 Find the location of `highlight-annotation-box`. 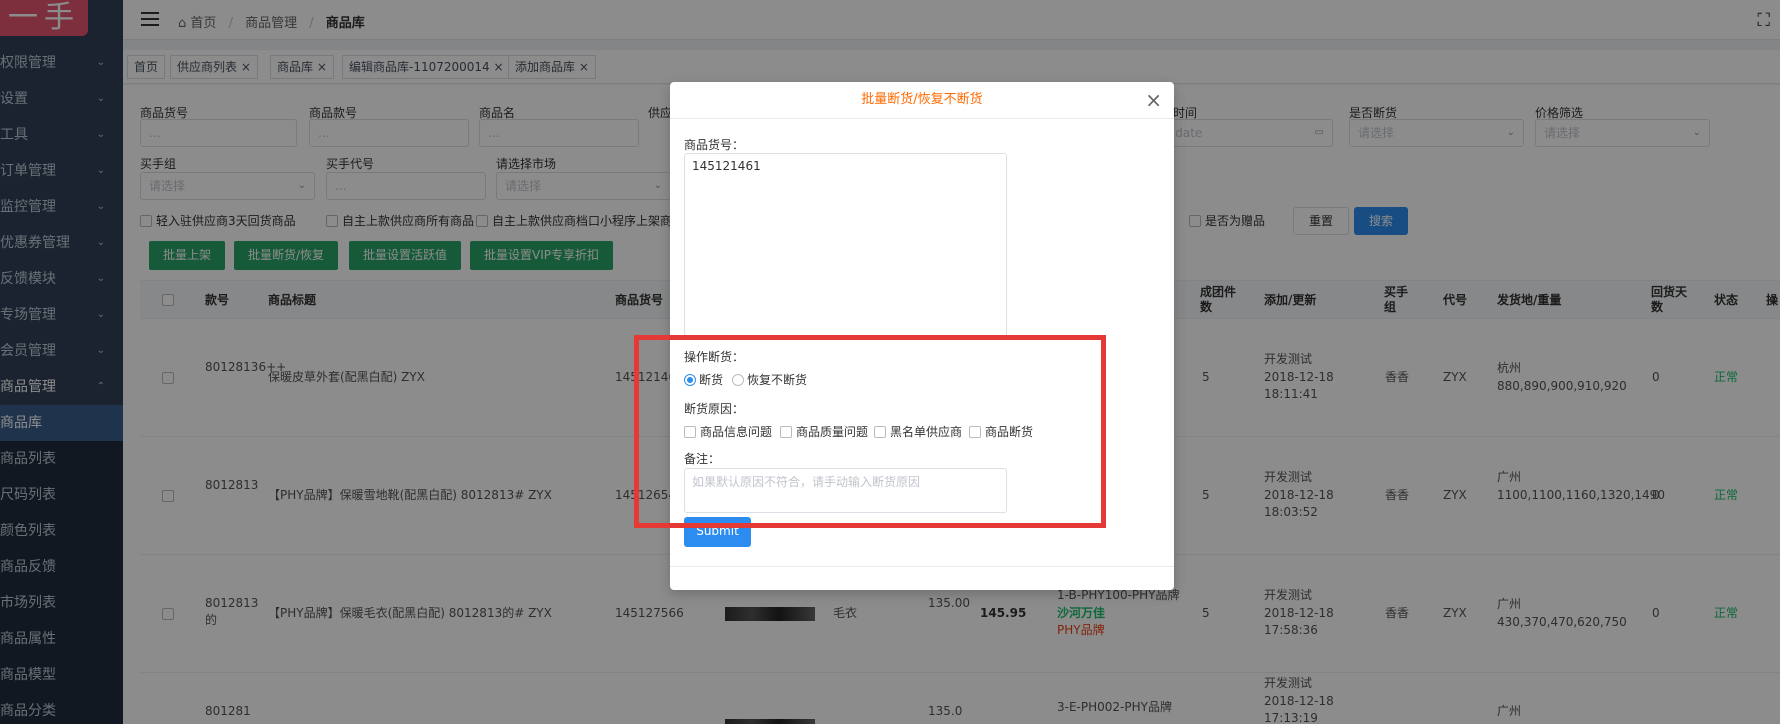

highlight-annotation-box is located at coordinates (870, 431).